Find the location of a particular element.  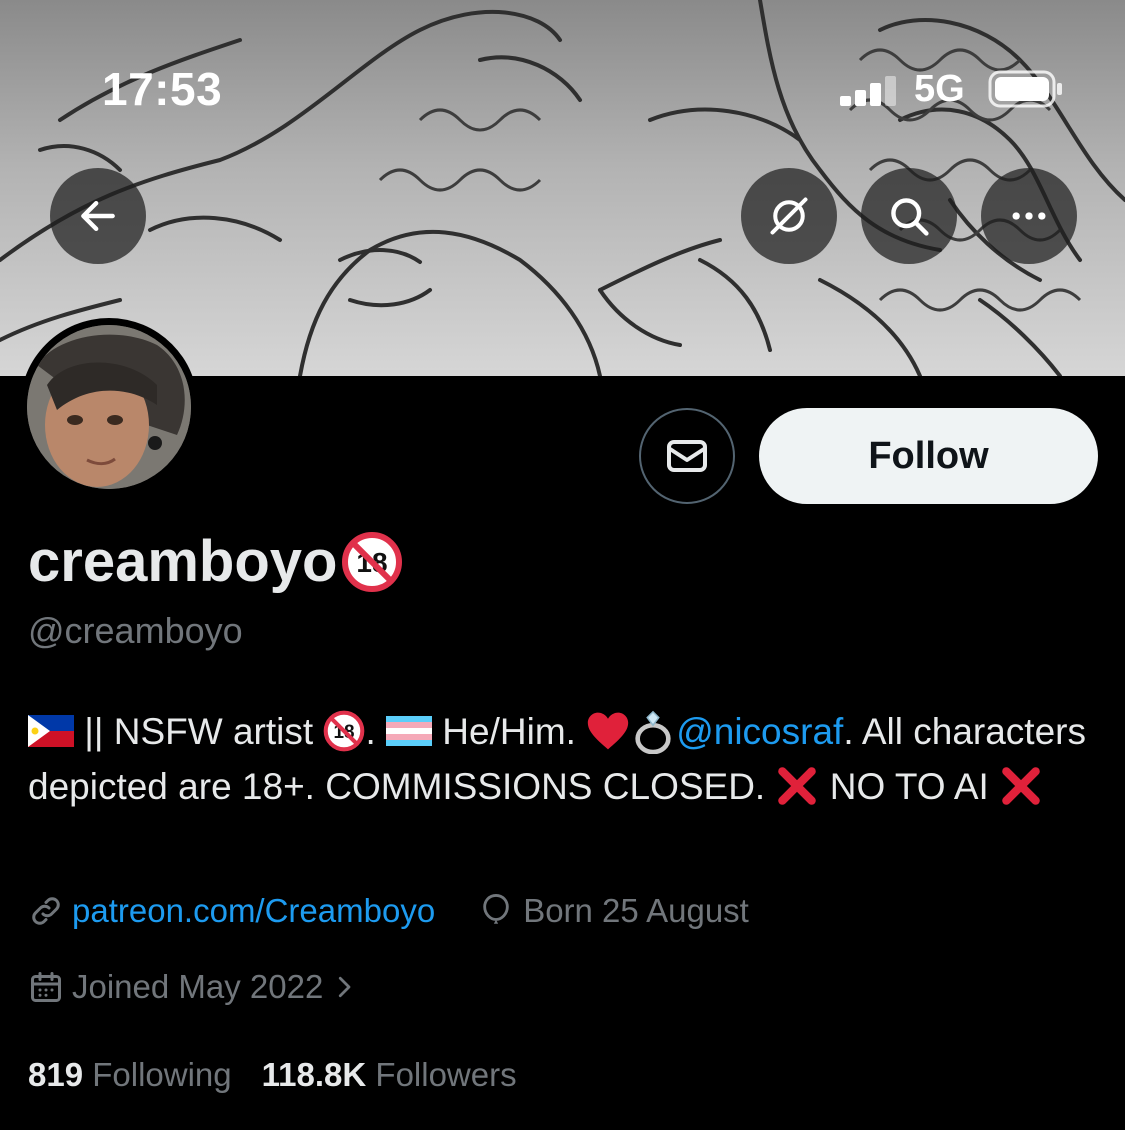

more-icon is located at coordinates (1029, 216).